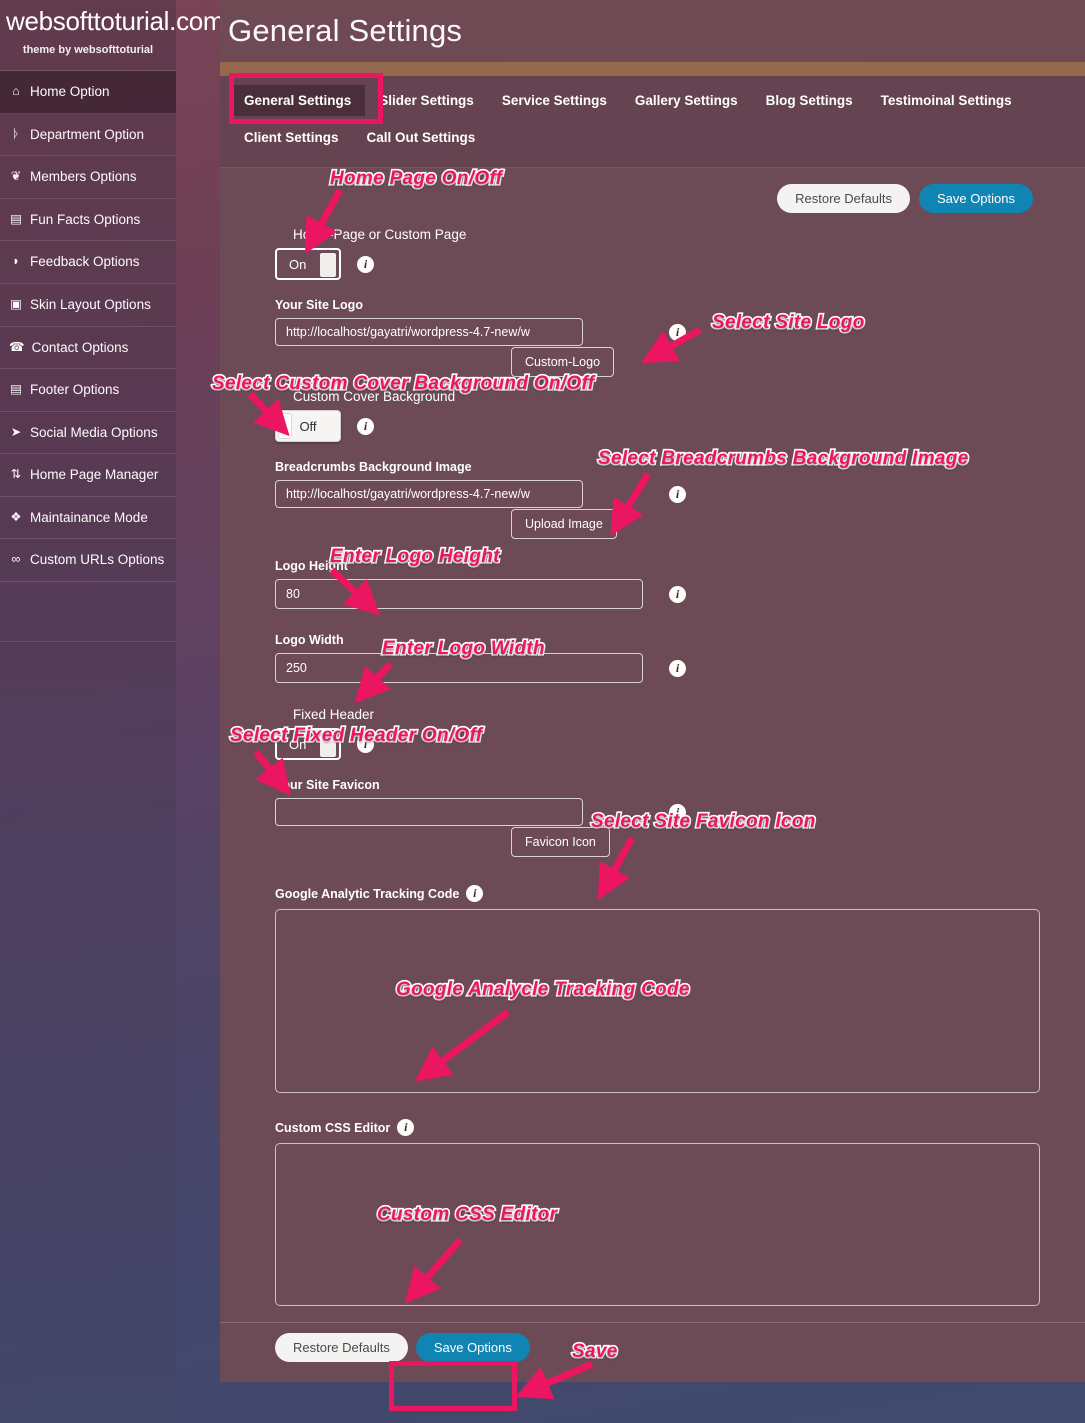  What do you see at coordinates (365, 426) in the screenshot?
I see `info-icon-custom-cover: i` at bounding box center [365, 426].